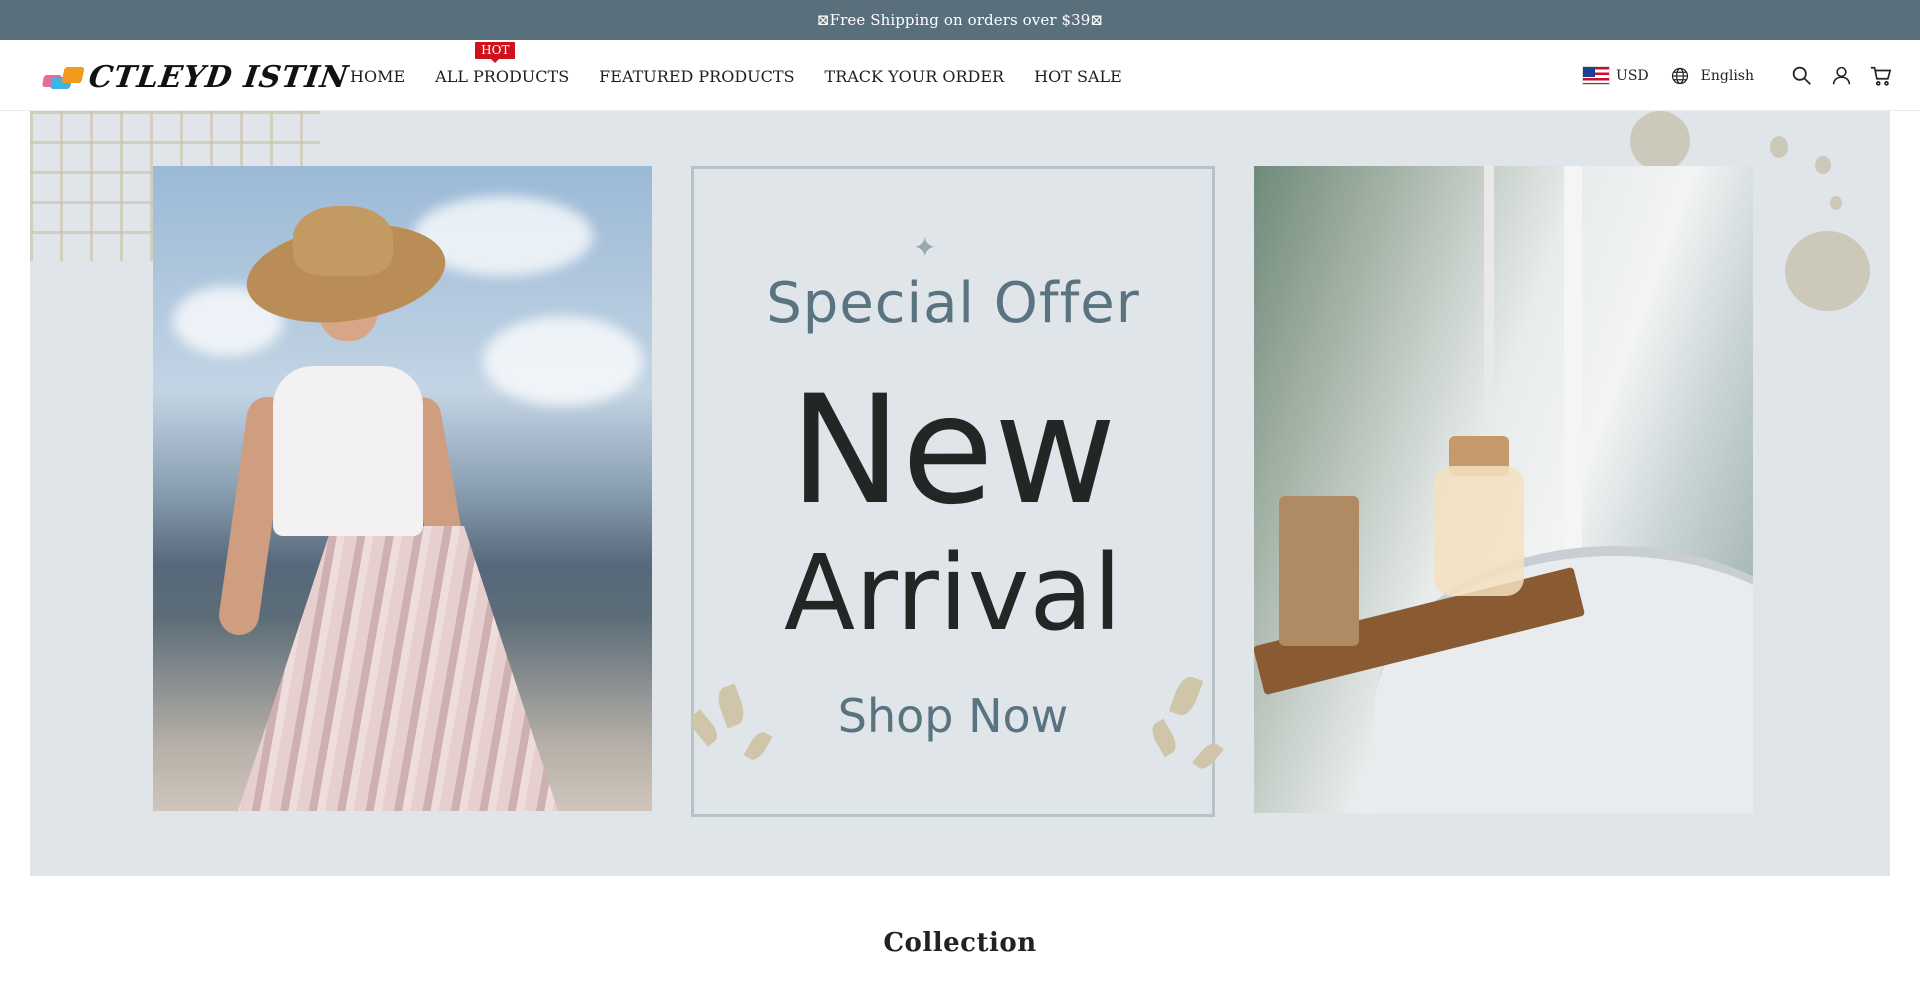 Image resolution: width=1920 pixels, height=993 pixels. I want to click on announcement-text: ⊠Free Shipping on orders over $39⊠, so click(960, 20).